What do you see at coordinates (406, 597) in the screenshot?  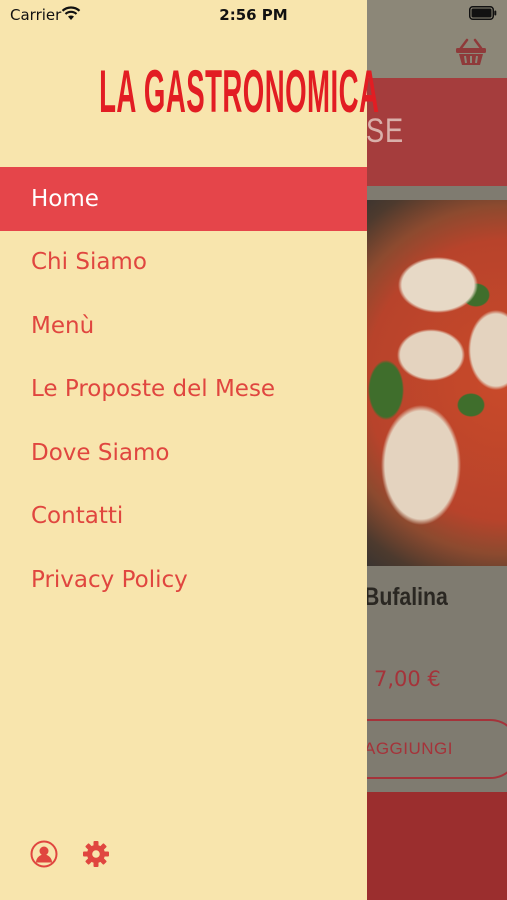 I see `product-name: Bufalina` at bounding box center [406, 597].